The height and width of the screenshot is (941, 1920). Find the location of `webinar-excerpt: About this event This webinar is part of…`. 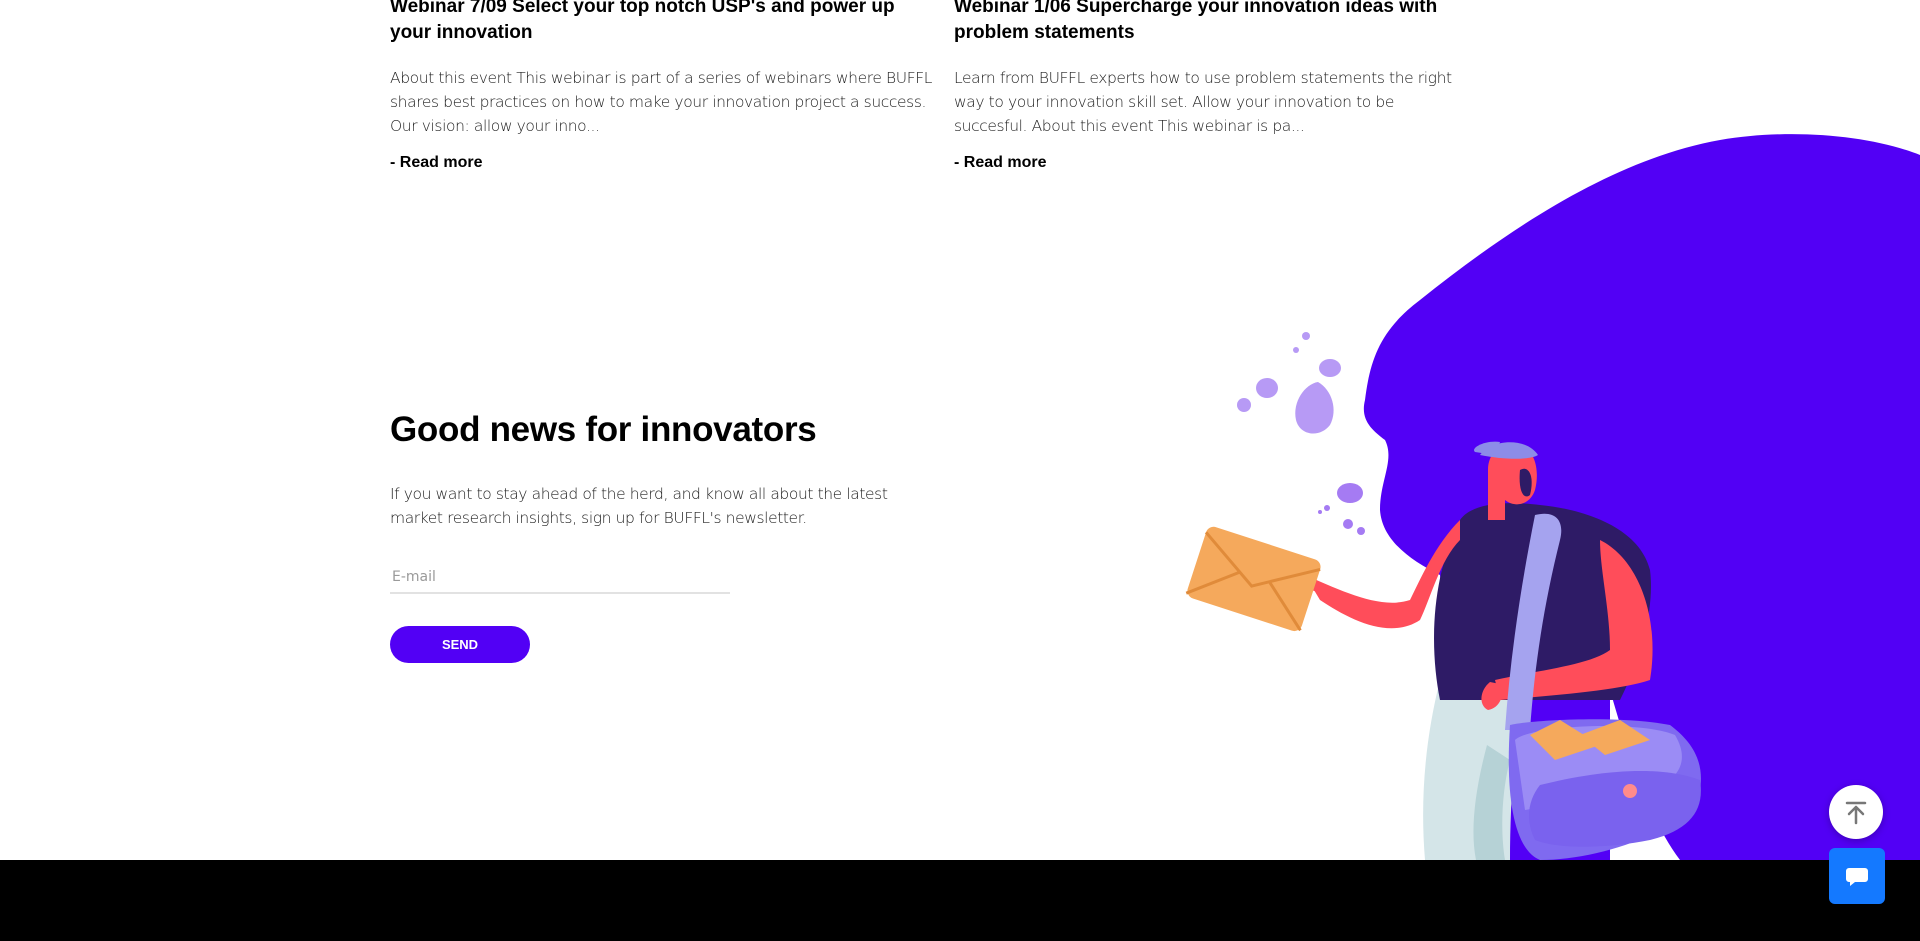

webinar-excerpt: About this event This webinar is part of… is located at coordinates (661, 102).